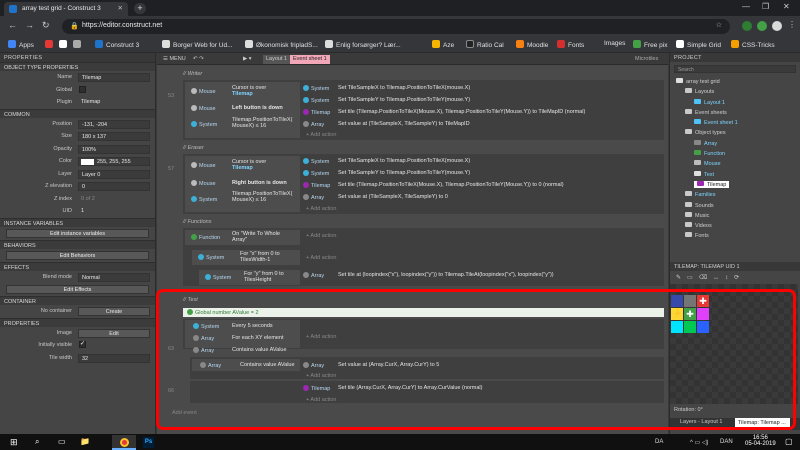 The height and width of the screenshot is (450, 800). What do you see at coordinates (82, 89) in the screenshot?
I see `global-checkbox` at bounding box center [82, 89].